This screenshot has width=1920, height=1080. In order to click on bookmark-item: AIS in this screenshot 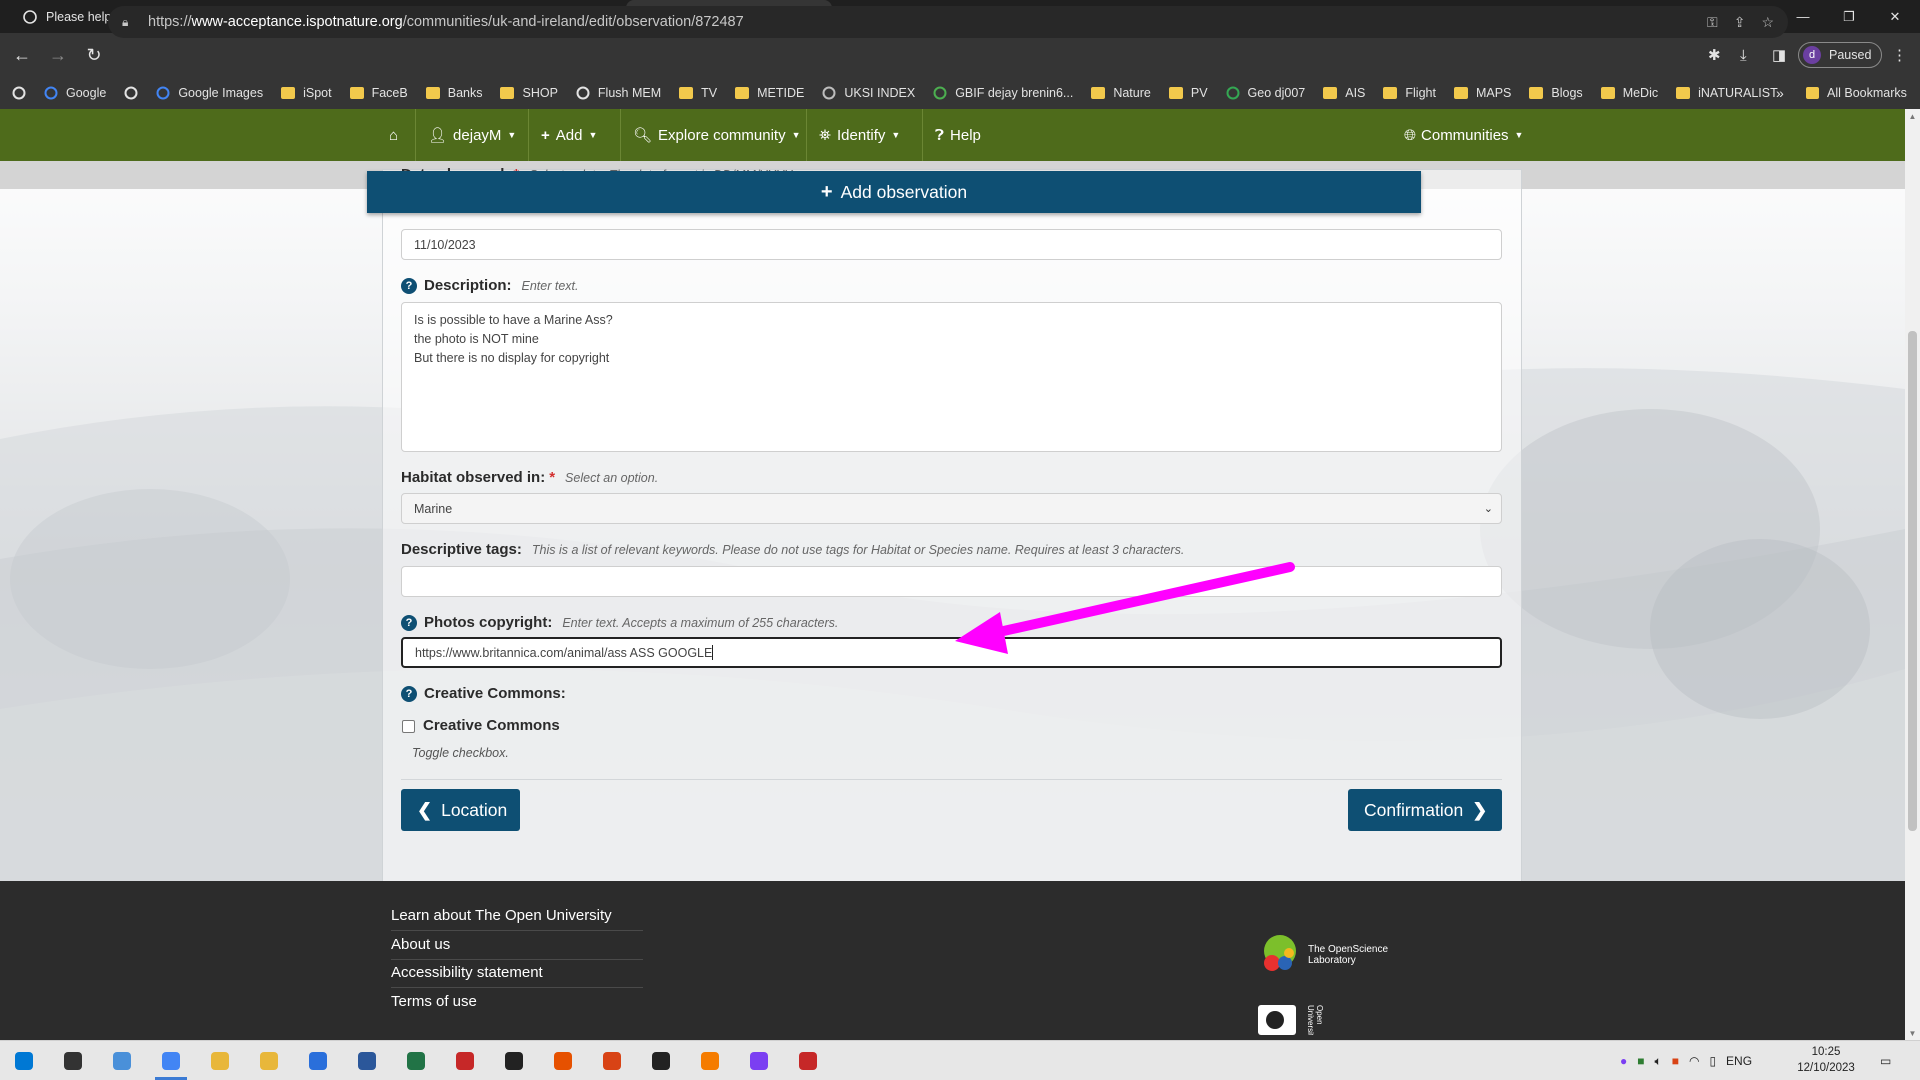, I will do `click(1344, 93)`.